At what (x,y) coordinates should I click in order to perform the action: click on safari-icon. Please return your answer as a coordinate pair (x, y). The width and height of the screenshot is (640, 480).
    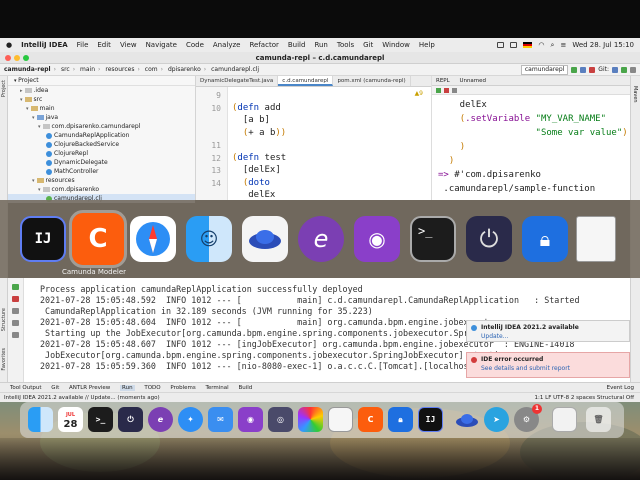
    Looking at the image, I should click on (153, 239).